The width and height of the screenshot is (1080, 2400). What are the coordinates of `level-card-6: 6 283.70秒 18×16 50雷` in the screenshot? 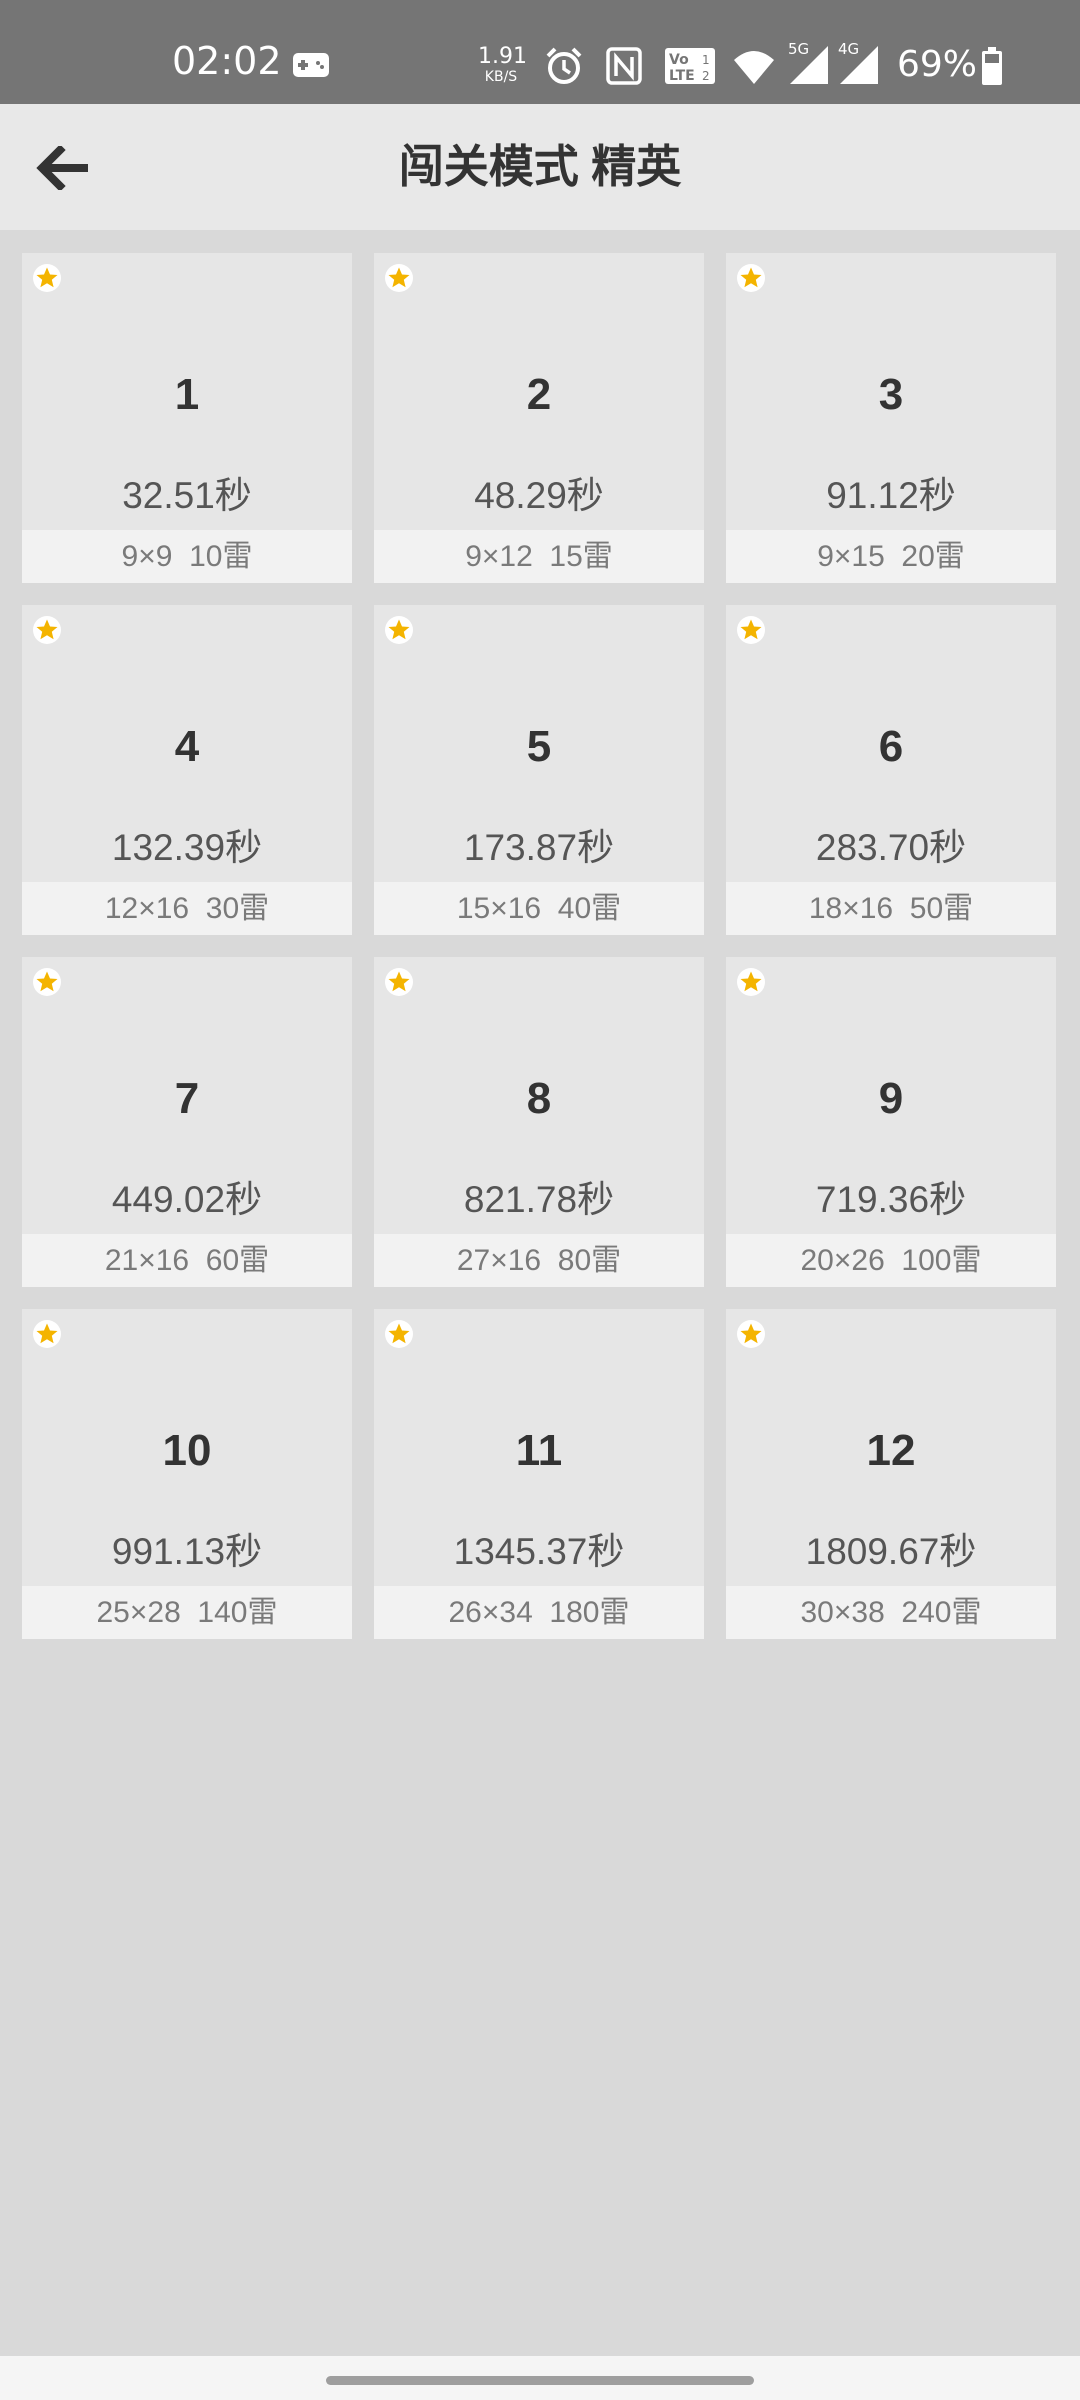 It's located at (891, 770).